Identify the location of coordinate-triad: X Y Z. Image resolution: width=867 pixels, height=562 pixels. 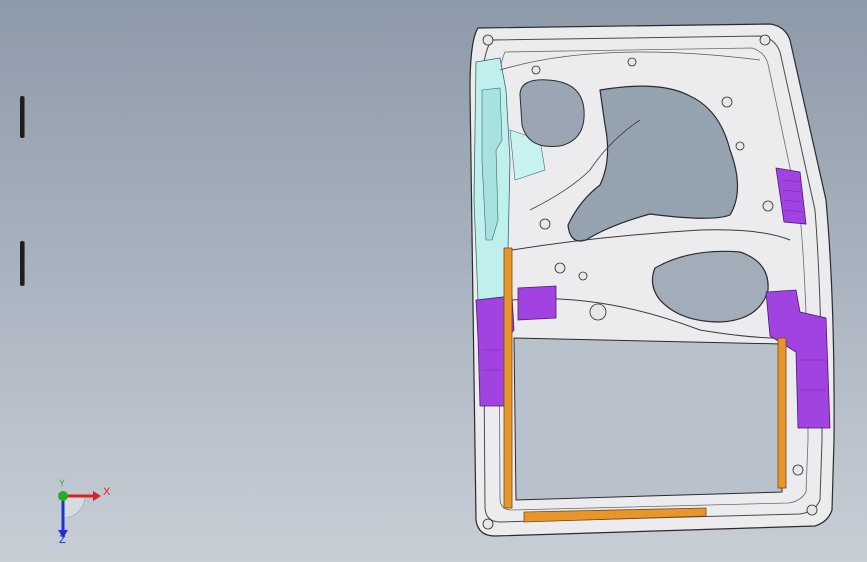
(82, 513).